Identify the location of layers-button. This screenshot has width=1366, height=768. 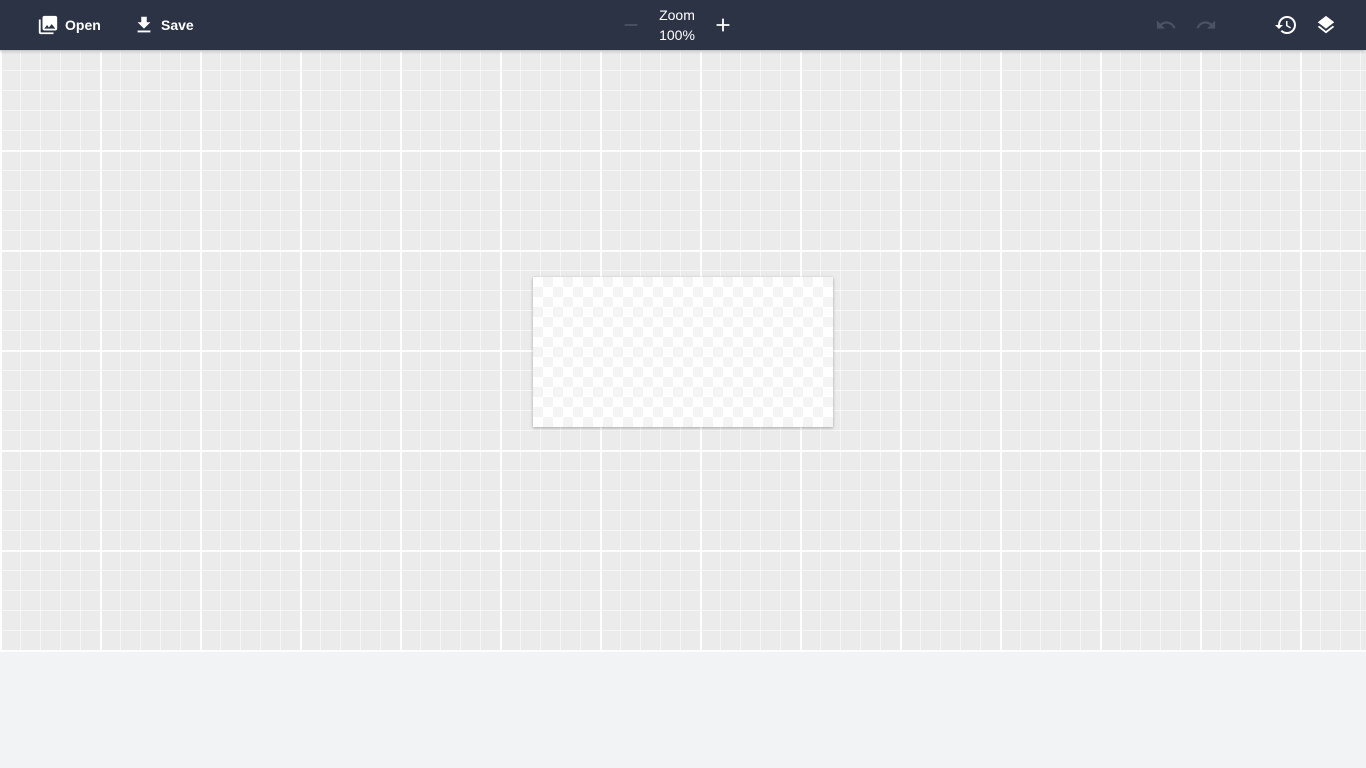
(1326, 25).